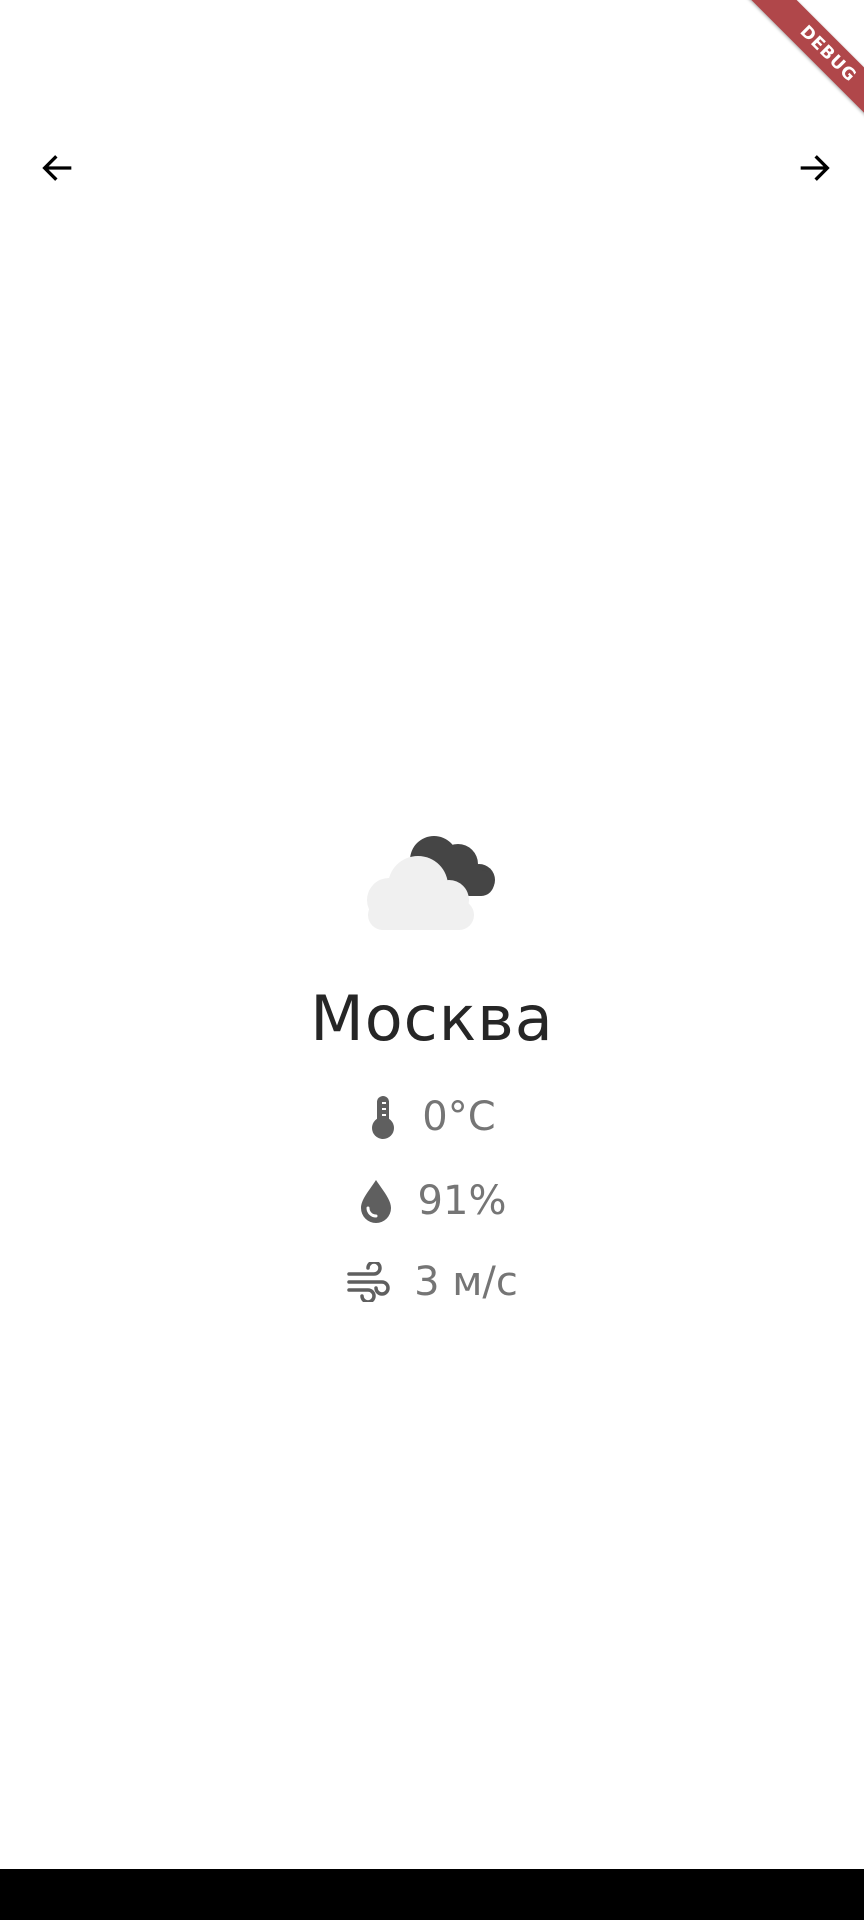 The height and width of the screenshot is (1920, 864). I want to click on temperature-row: 0°C, so click(432, 1117).